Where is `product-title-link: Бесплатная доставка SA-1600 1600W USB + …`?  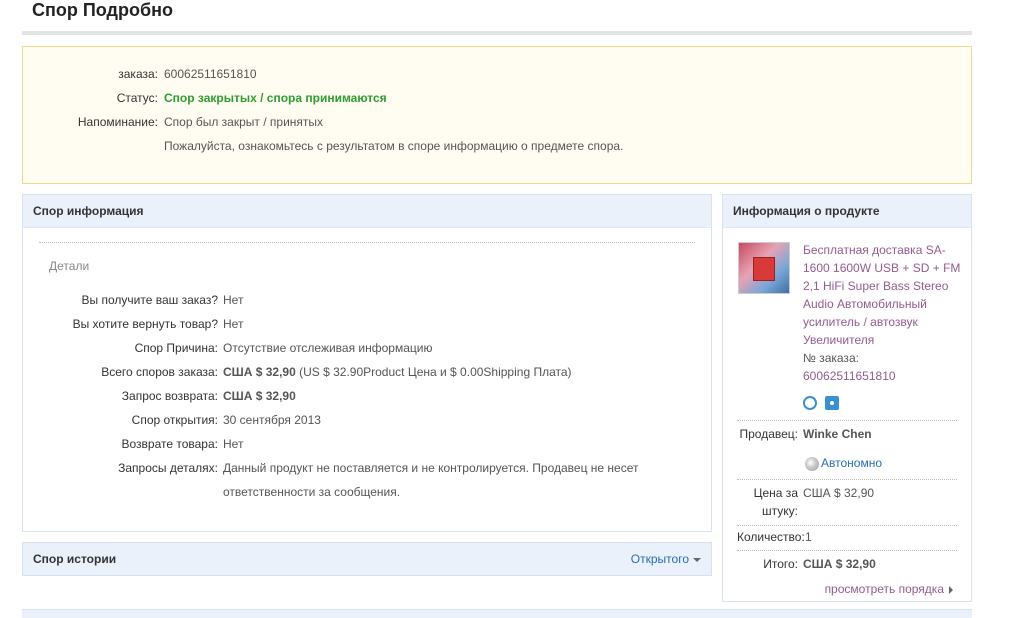 product-title-link: Бесплатная доставка SA-1600 1600W USB + … is located at coordinates (883, 295).